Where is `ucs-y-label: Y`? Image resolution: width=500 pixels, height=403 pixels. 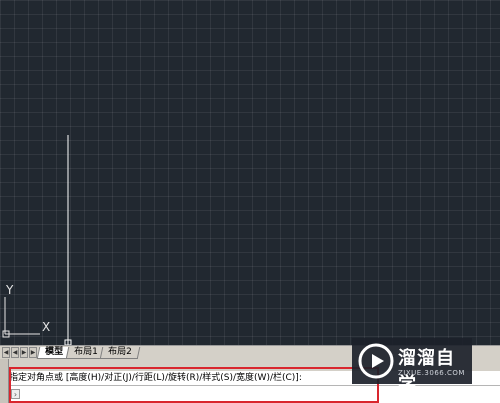 ucs-y-label: Y is located at coordinates (10, 290).